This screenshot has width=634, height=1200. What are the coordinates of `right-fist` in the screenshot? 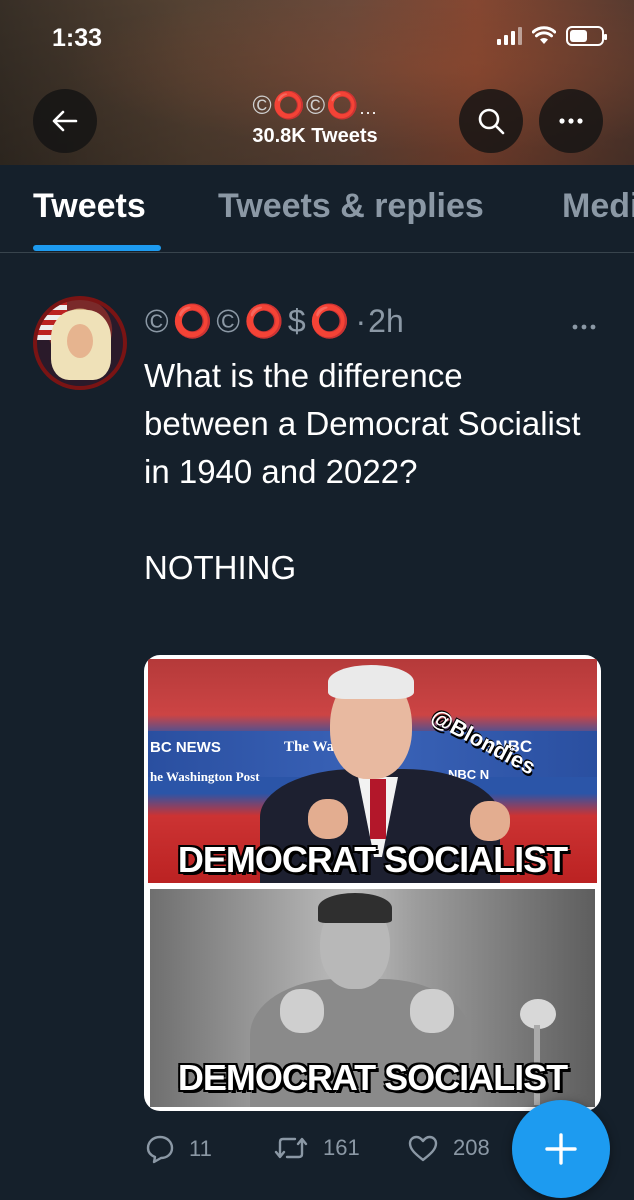 It's located at (490, 821).